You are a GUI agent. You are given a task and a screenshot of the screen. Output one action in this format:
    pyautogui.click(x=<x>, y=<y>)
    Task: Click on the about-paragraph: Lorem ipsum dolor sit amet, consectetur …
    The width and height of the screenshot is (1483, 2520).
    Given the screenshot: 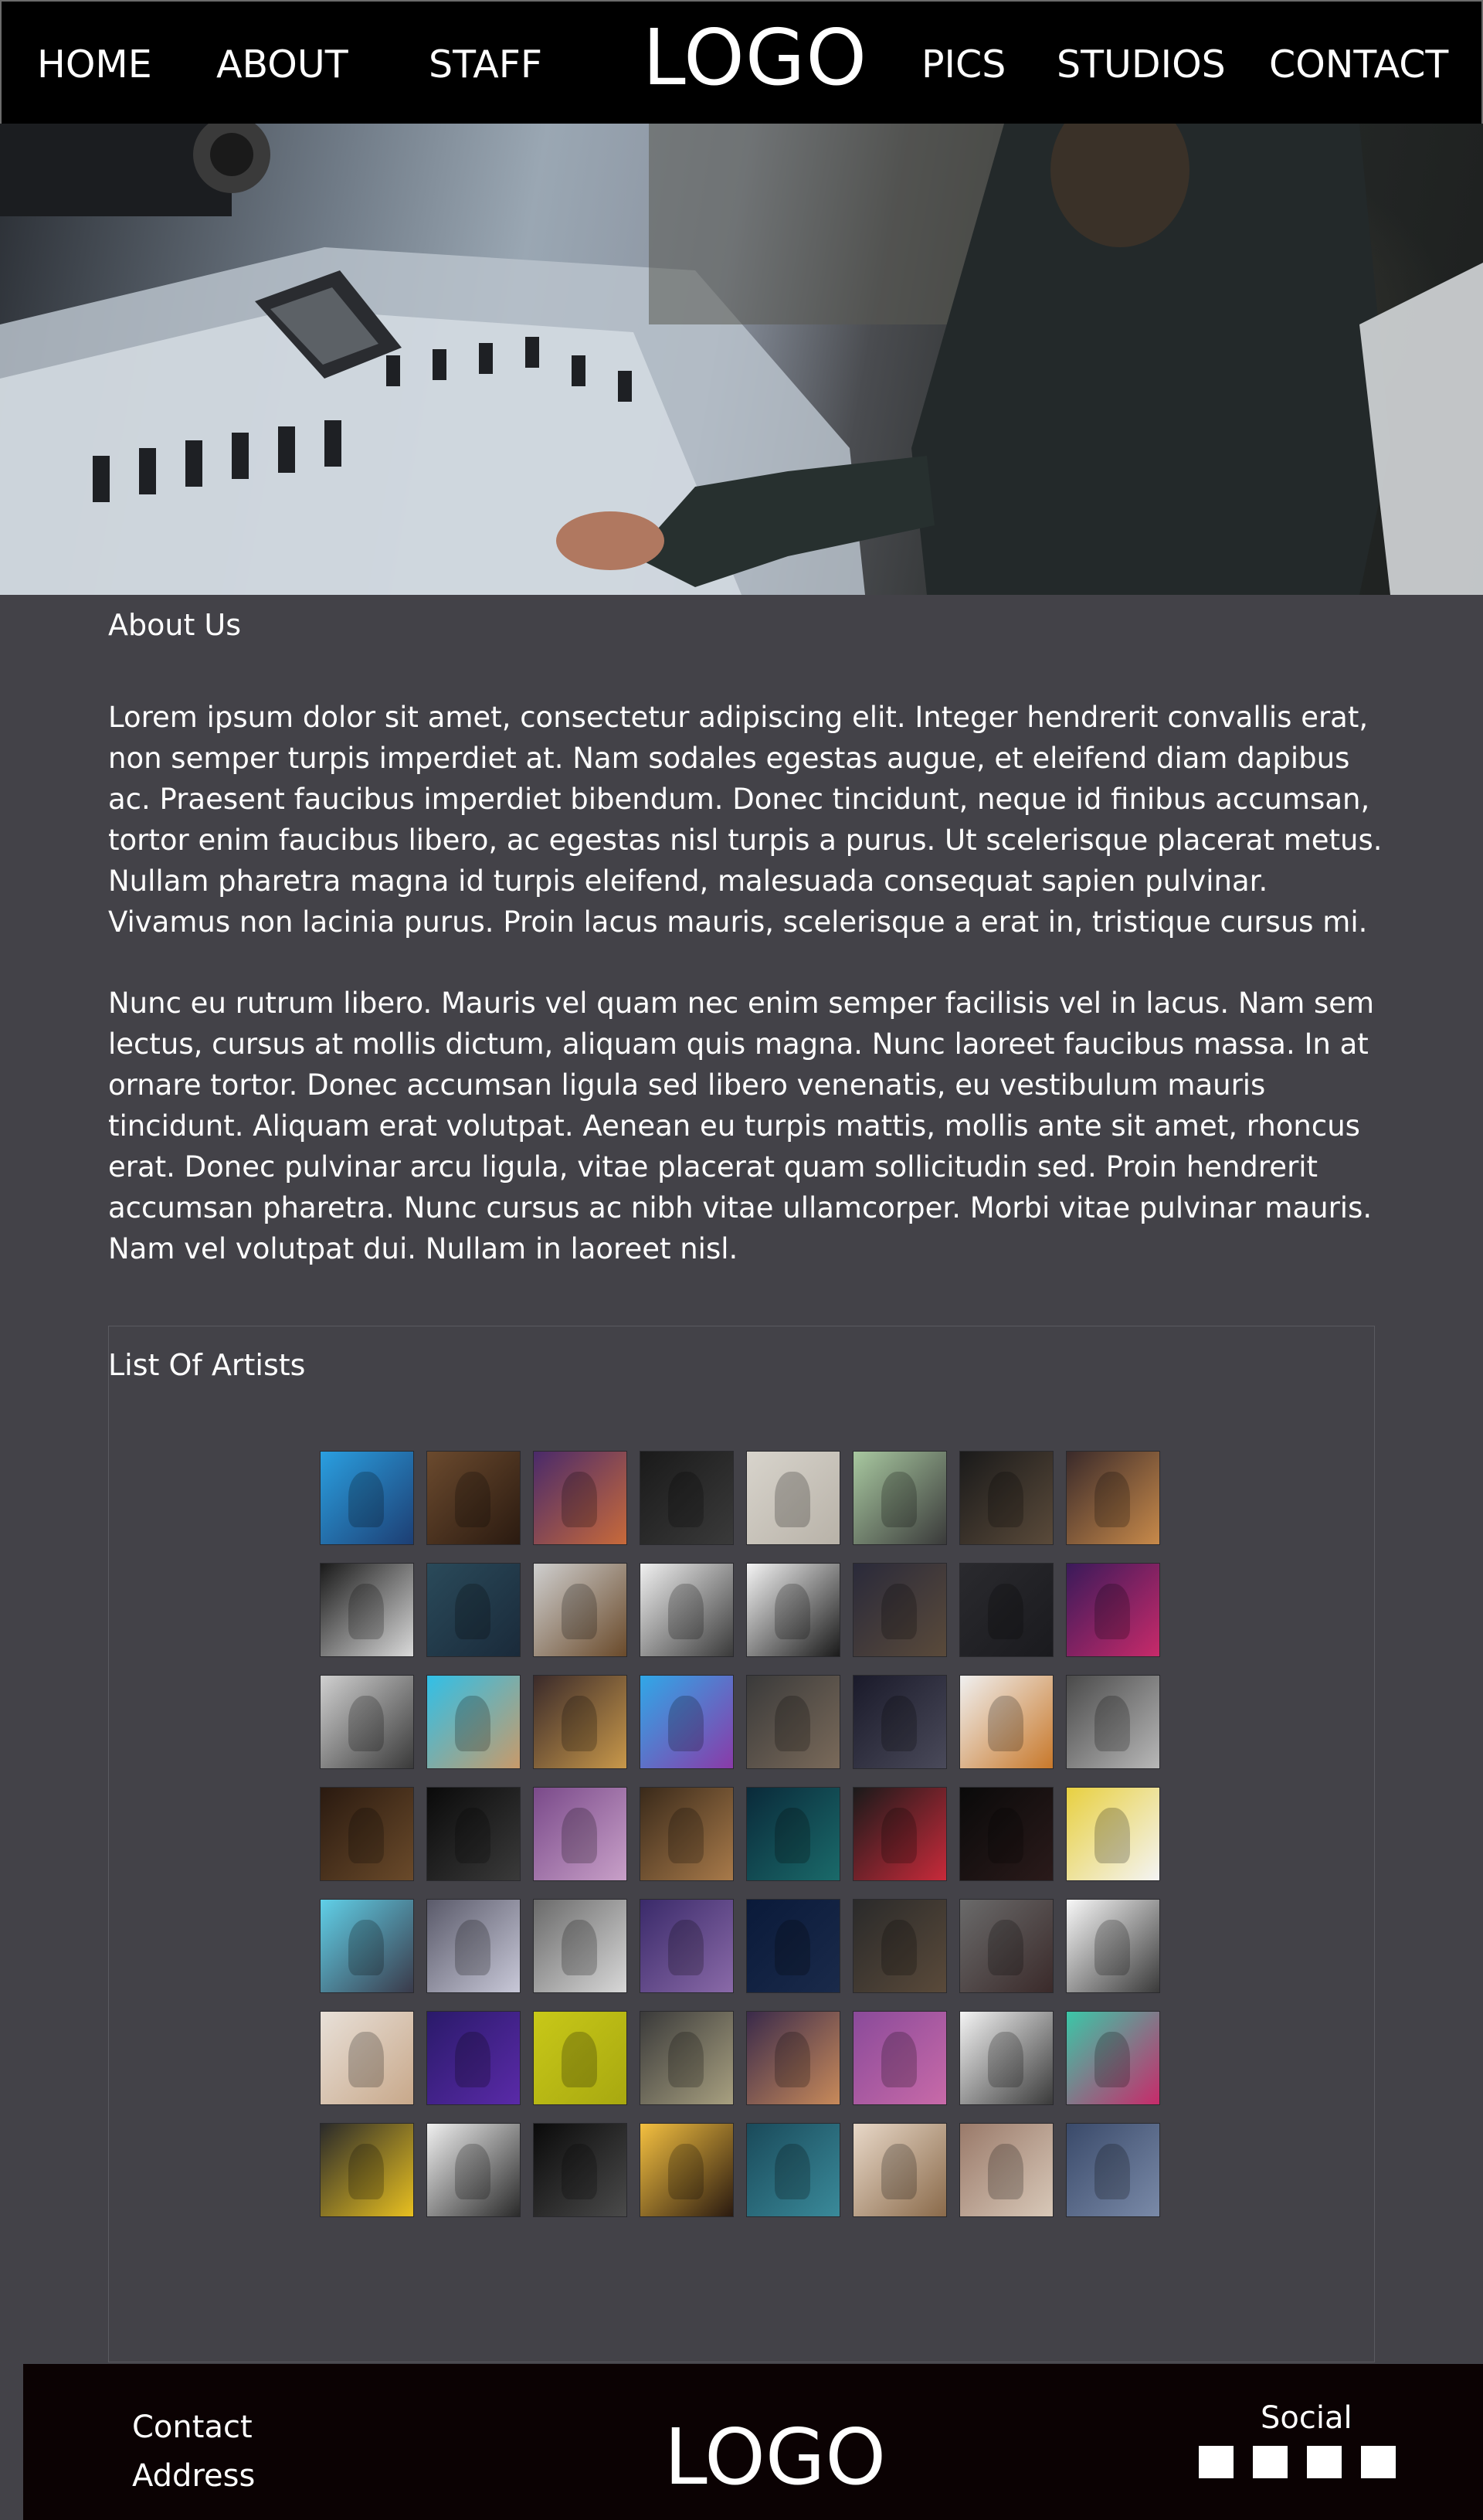 What is the action you would take?
    pyautogui.click(x=745, y=820)
    